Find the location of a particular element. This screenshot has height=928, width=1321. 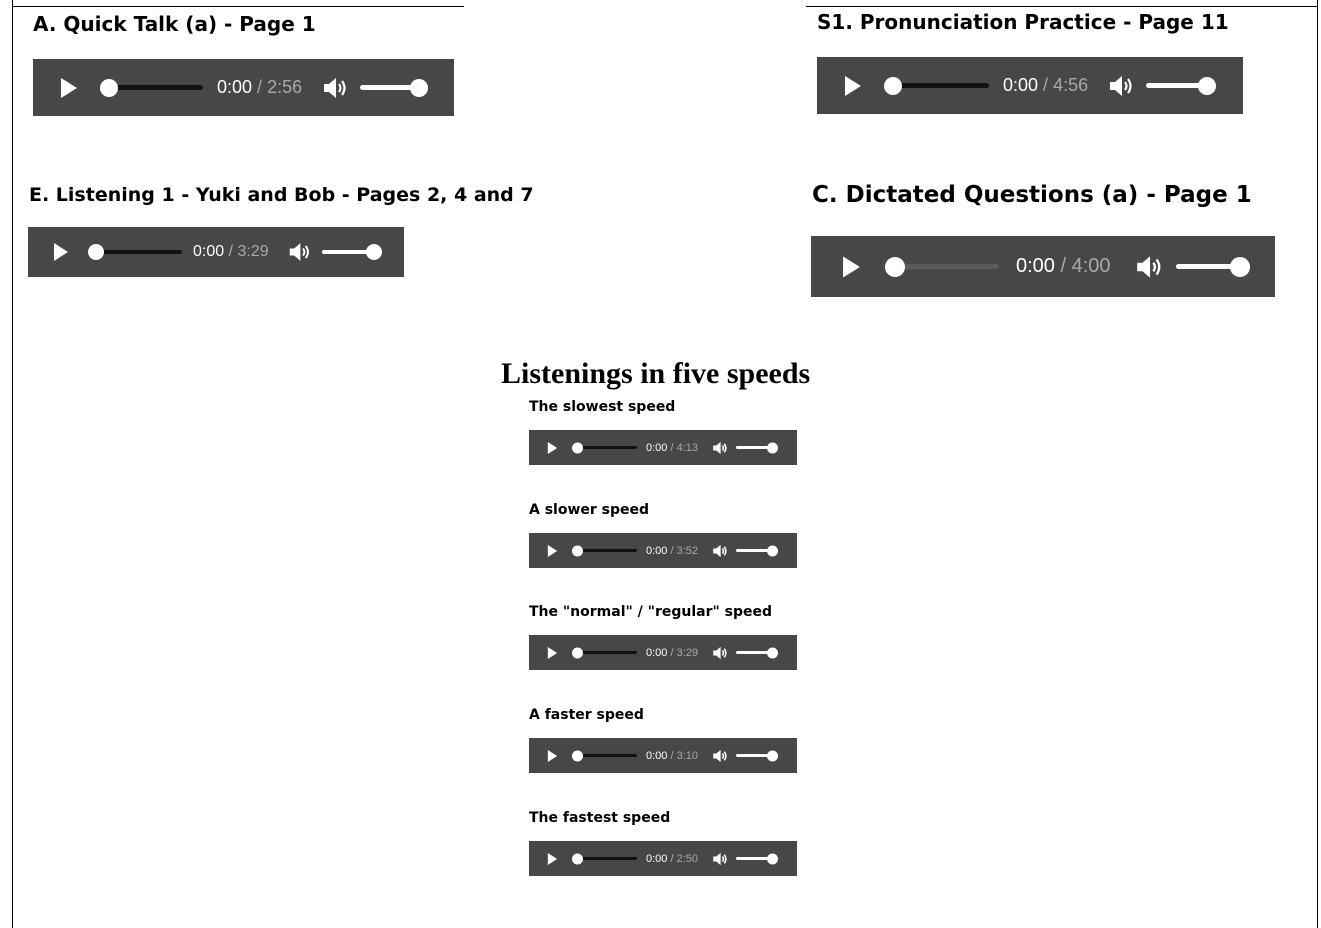

duration: 2:50 is located at coordinates (687, 858).